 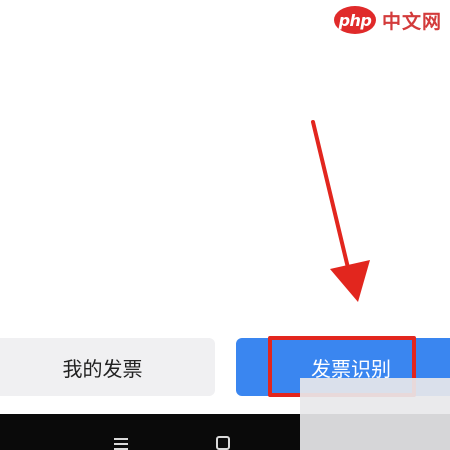 What do you see at coordinates (354, 20) in the screenshot?
I see `watermark-logo: php` at bounding box center [354, 20].